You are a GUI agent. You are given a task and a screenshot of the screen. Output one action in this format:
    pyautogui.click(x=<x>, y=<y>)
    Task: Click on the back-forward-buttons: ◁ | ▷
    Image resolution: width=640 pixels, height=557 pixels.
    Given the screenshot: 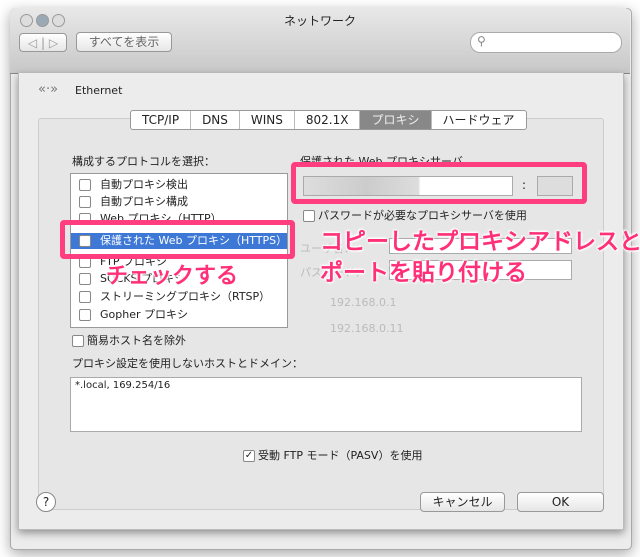 What is the action you would take?
    pyautogui.click(x=43, y=42)
    